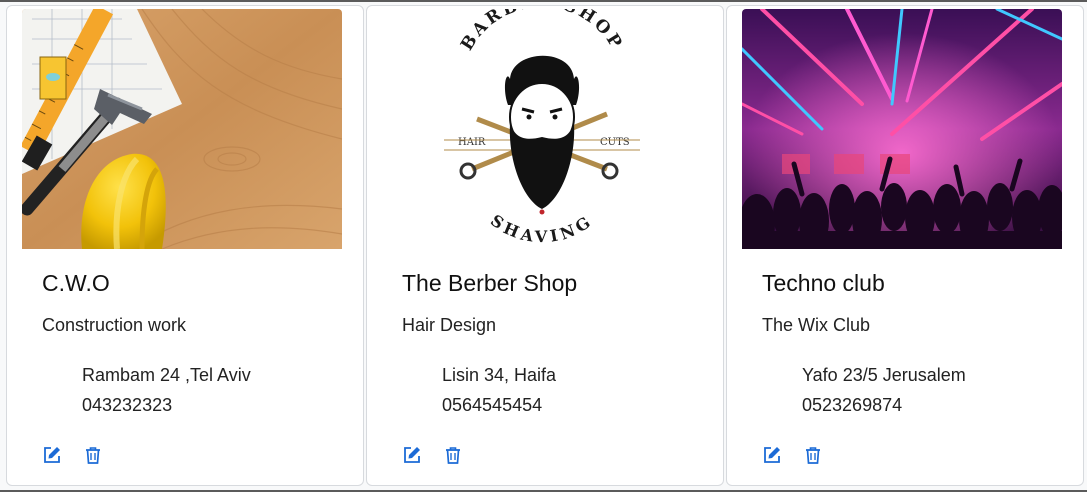 The image size is (1087, 492). Describe the element at coordinates (852, 405) in the screenshot. I see `card-phone: 0523269874` at that location.